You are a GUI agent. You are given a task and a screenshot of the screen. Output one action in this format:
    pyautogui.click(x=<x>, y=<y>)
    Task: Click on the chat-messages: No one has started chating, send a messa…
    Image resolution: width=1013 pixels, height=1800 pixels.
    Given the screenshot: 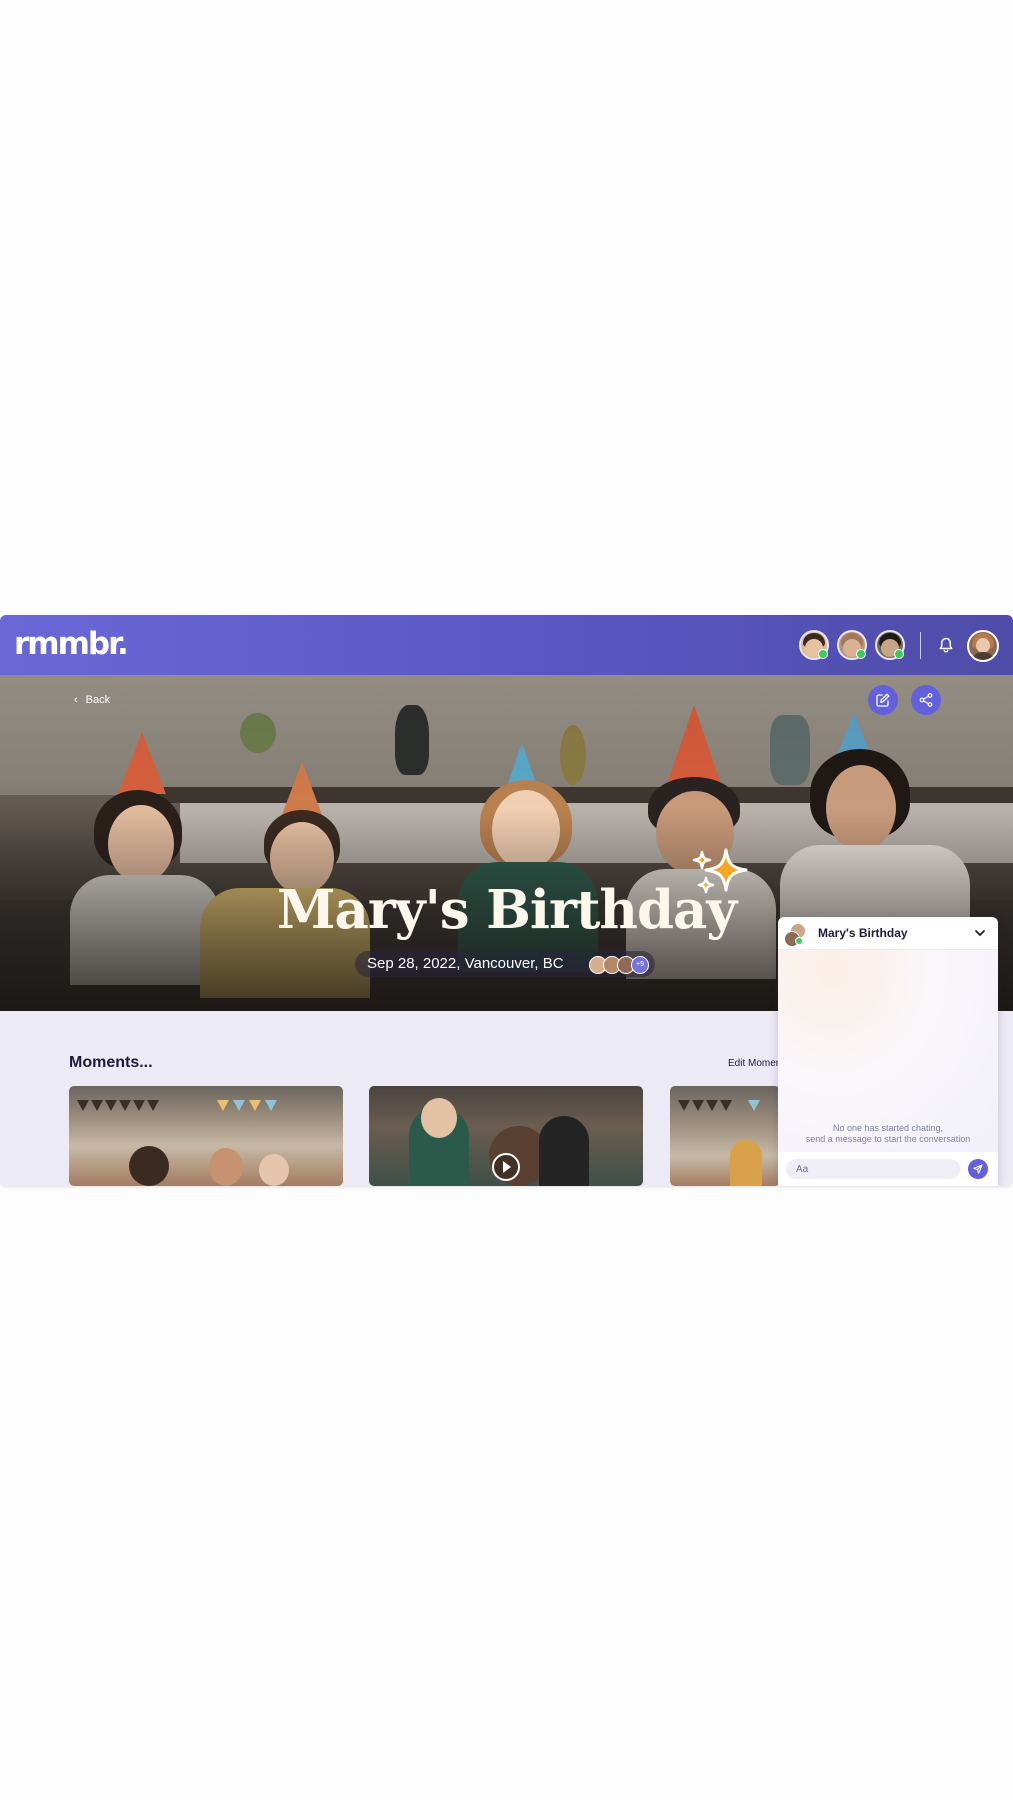 What is the action you would take?
    pyautogui.click(x=888, y=1051)
    